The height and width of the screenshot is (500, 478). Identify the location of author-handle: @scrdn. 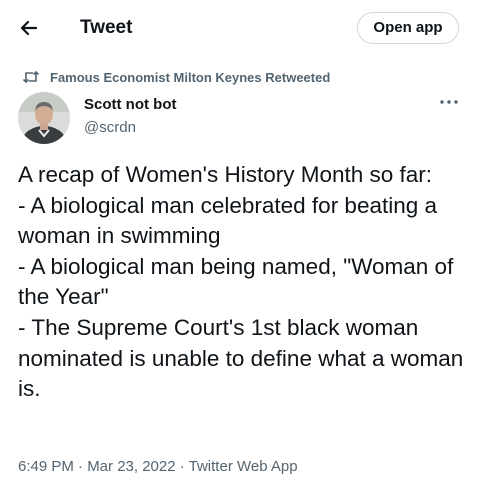
(110, 127).